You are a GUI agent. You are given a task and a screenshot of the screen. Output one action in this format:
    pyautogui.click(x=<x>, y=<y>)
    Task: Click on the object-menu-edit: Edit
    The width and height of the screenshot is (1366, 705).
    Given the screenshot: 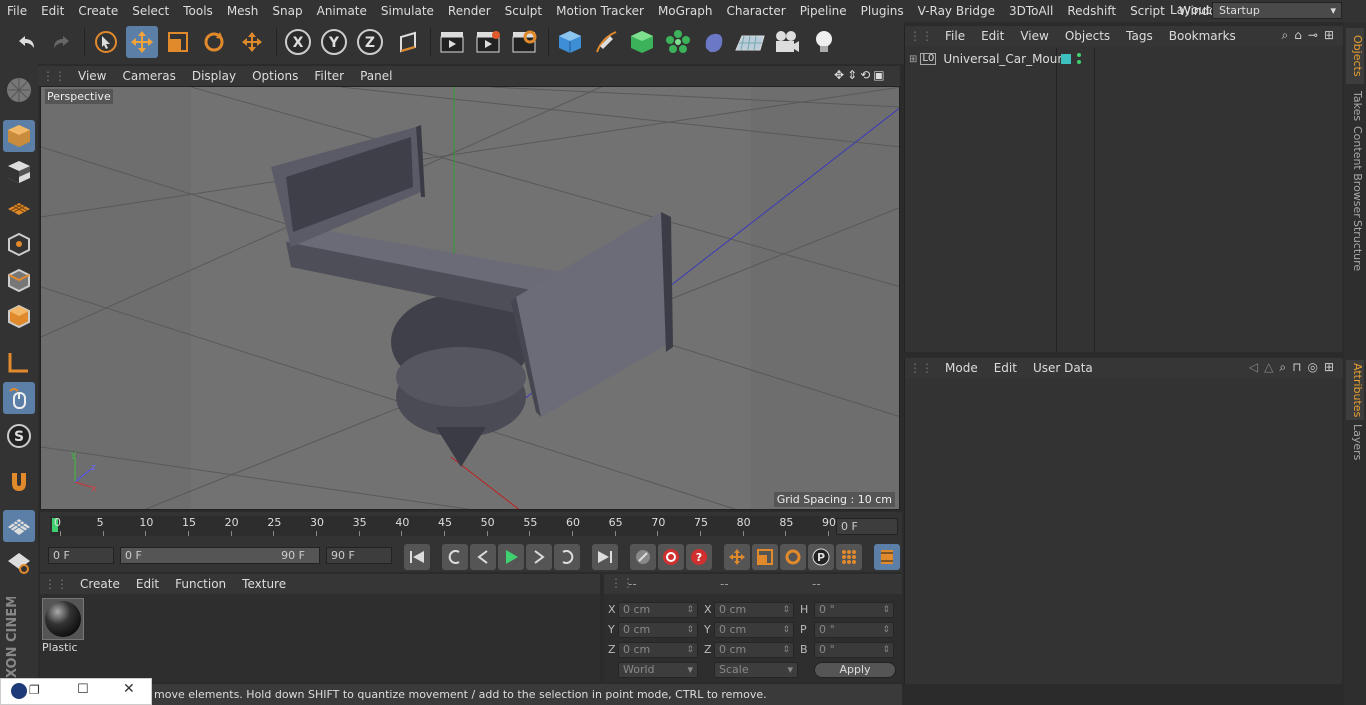 What is the action you would take?
    pyautogui.click(x=992, y=36)
    